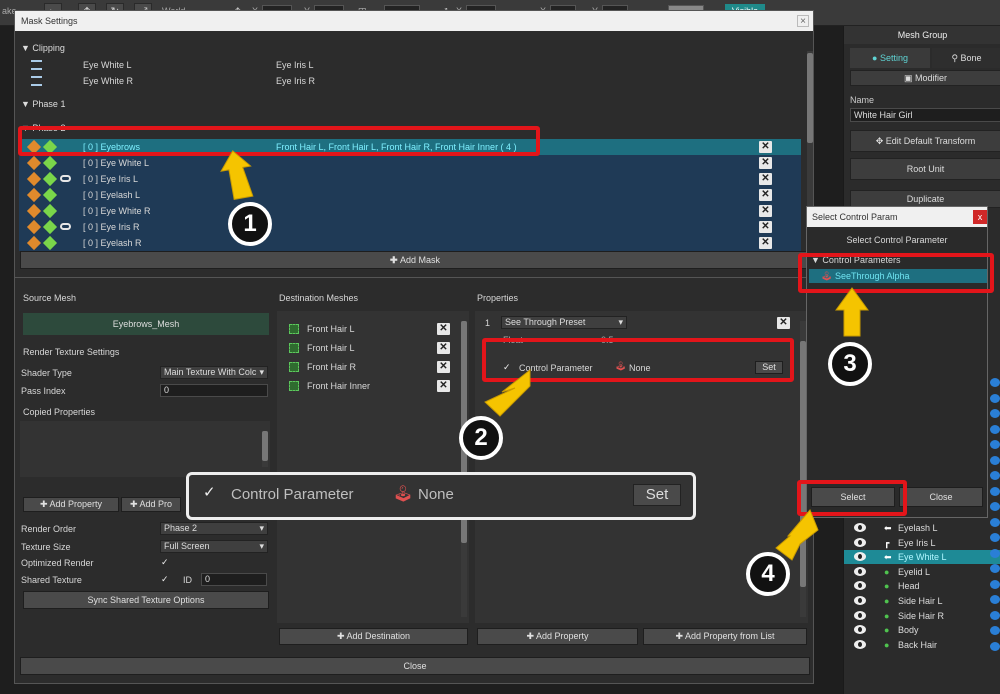  I want to click on arrow-4-icon, so click(797, 535).